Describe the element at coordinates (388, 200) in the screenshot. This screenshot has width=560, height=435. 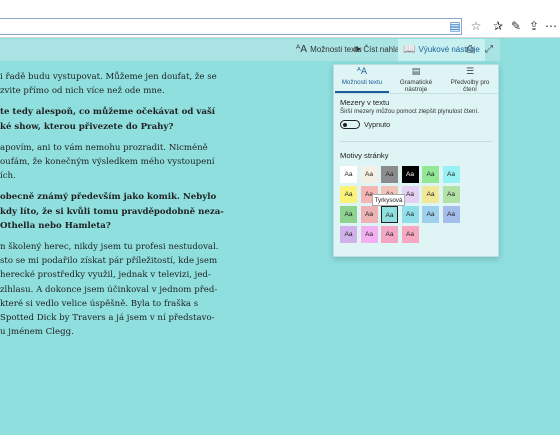
I see `swatch-tooltip: Tyrkysová` at that location.